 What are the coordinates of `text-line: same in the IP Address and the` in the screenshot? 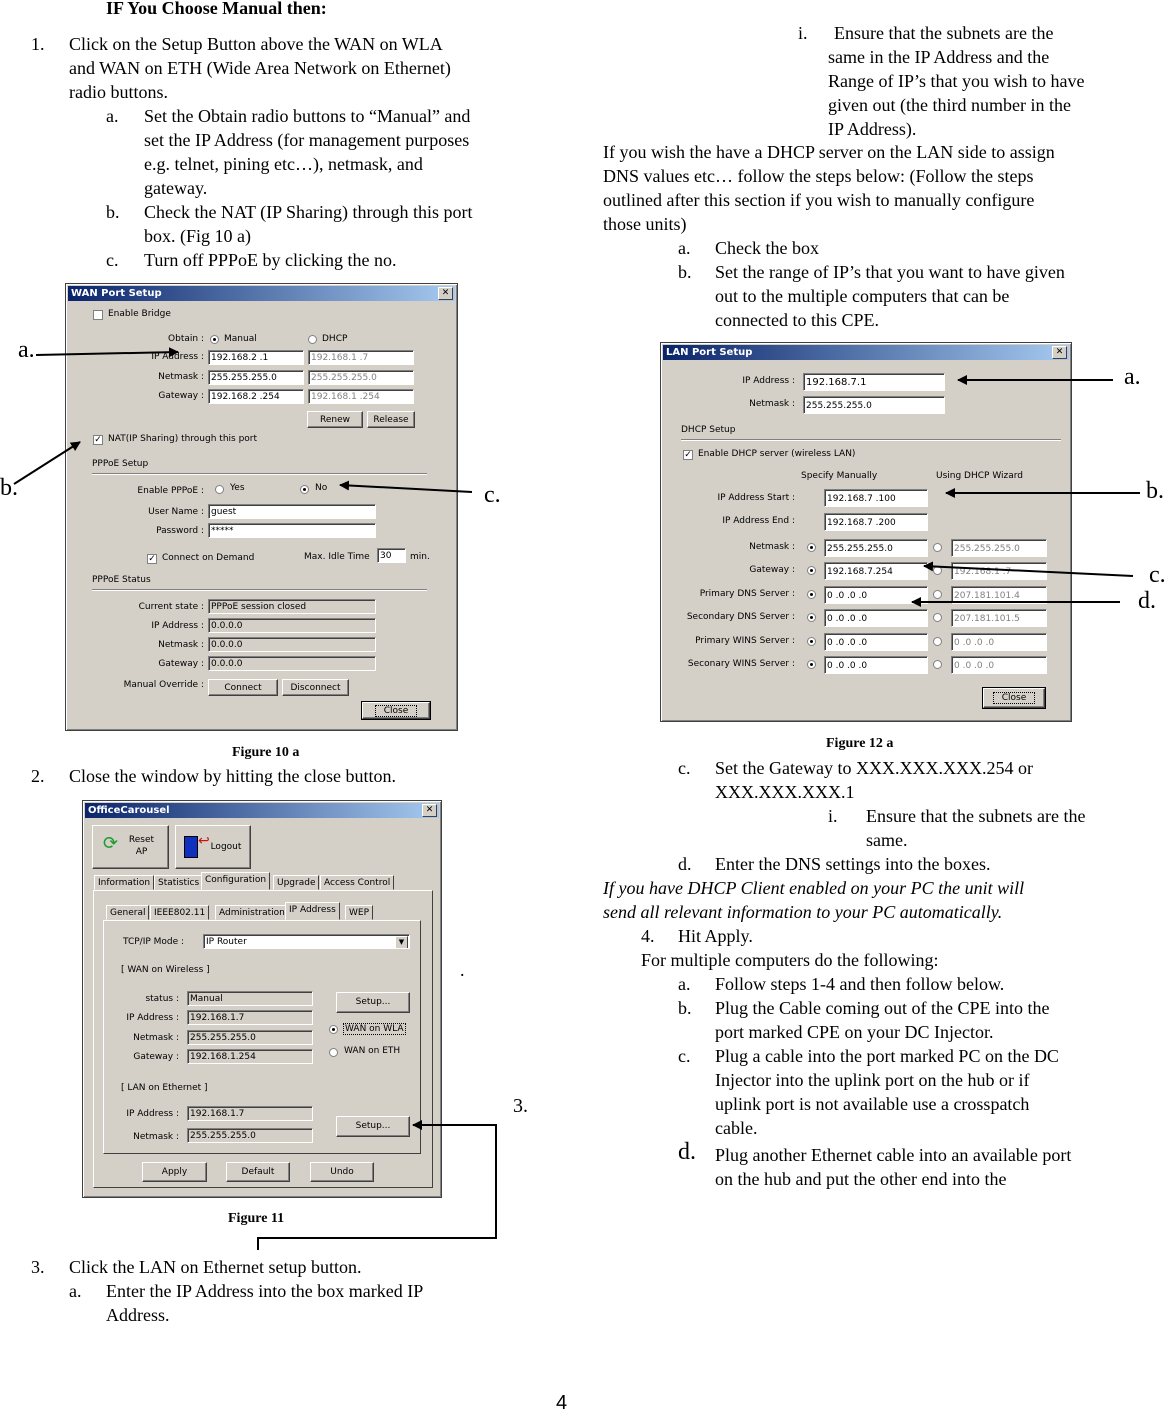 It's located at (939, 57).